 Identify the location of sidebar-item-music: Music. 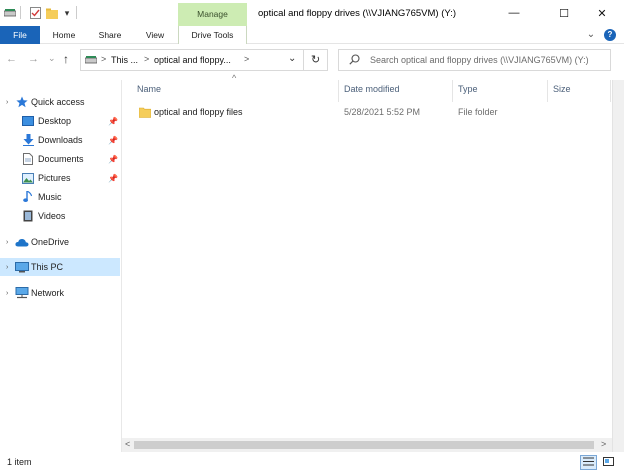
(60, 197).